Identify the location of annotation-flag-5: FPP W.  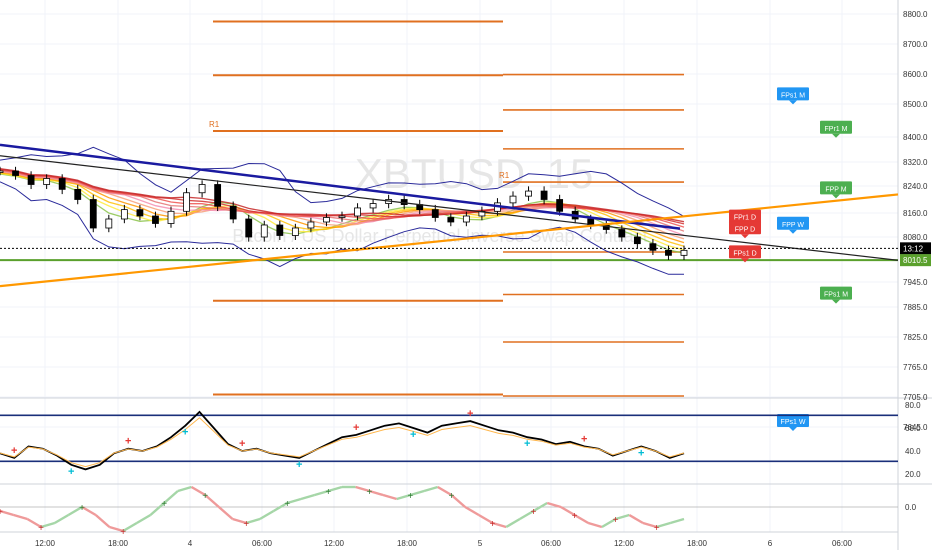
(793, 225).